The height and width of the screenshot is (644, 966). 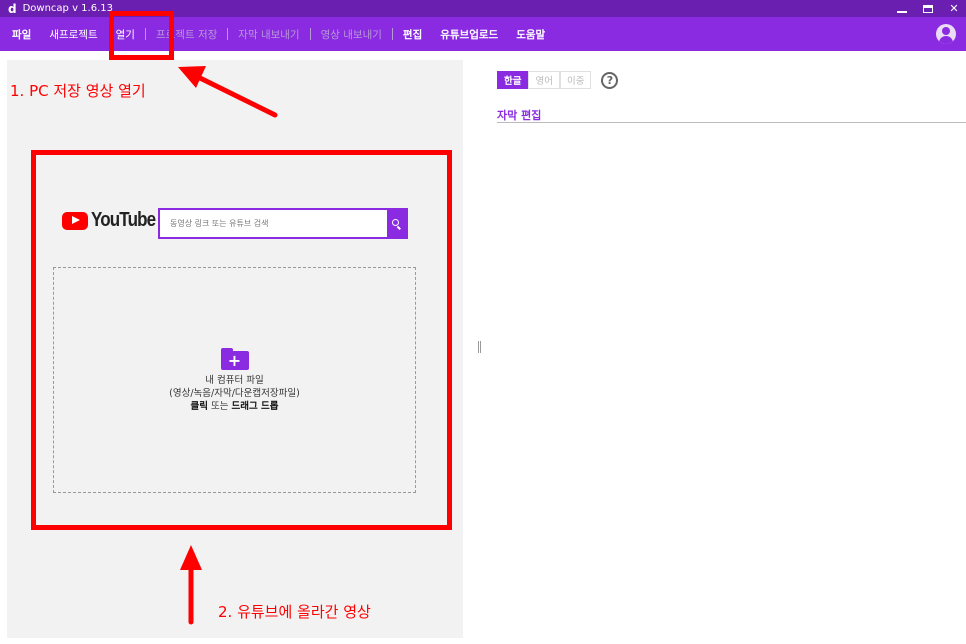 What do you see at coordinates (351, 34) in the screenshot?
I see `menu-export-video: 영상 내보내기` at bounding box center [351, 34].